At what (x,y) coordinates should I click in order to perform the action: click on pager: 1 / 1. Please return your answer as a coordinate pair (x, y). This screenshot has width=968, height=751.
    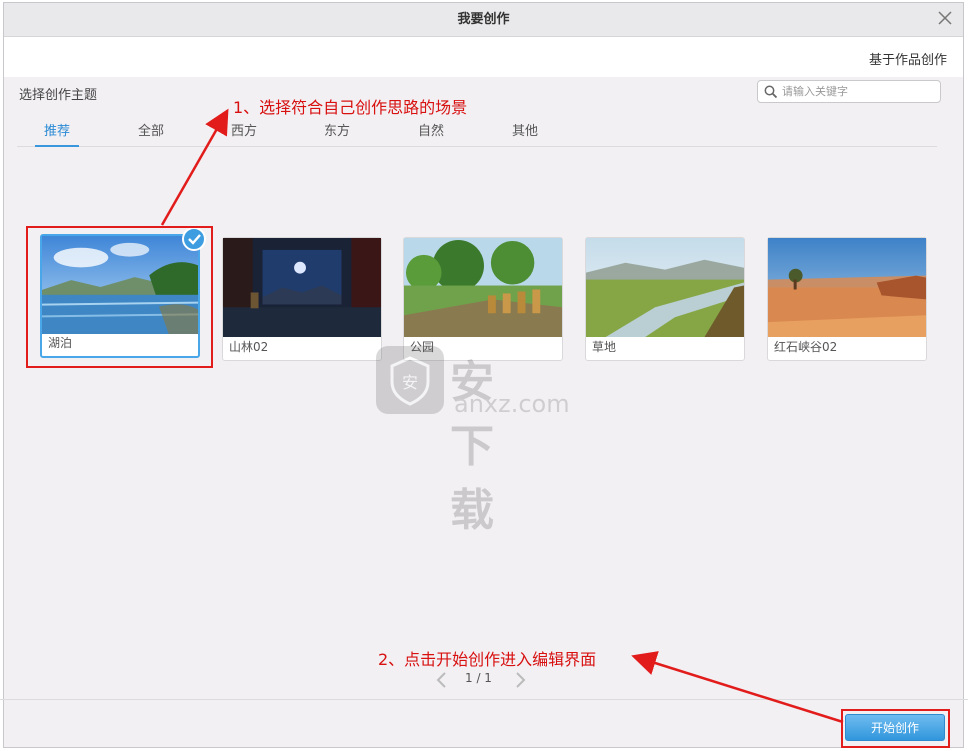
    Looking at the image, I should click on (484, 680).